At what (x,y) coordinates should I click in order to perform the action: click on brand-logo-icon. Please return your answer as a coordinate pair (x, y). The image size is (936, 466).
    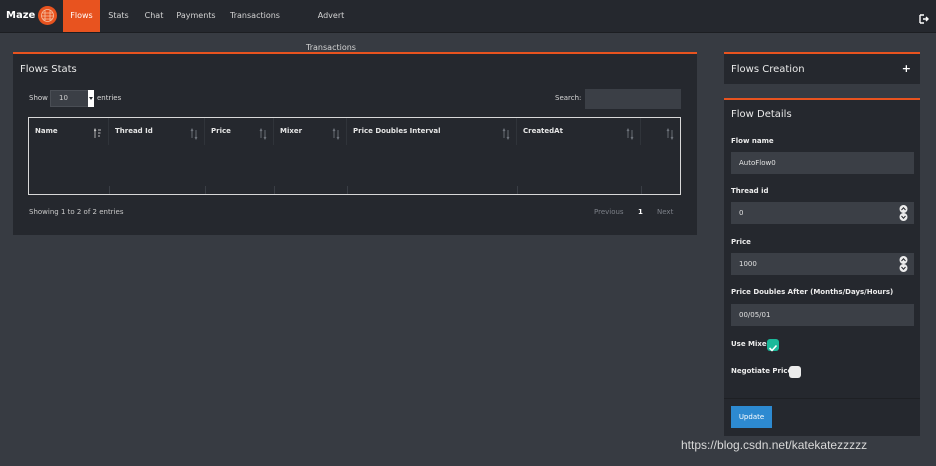
    Looking at the image, I should click on (47, 15).